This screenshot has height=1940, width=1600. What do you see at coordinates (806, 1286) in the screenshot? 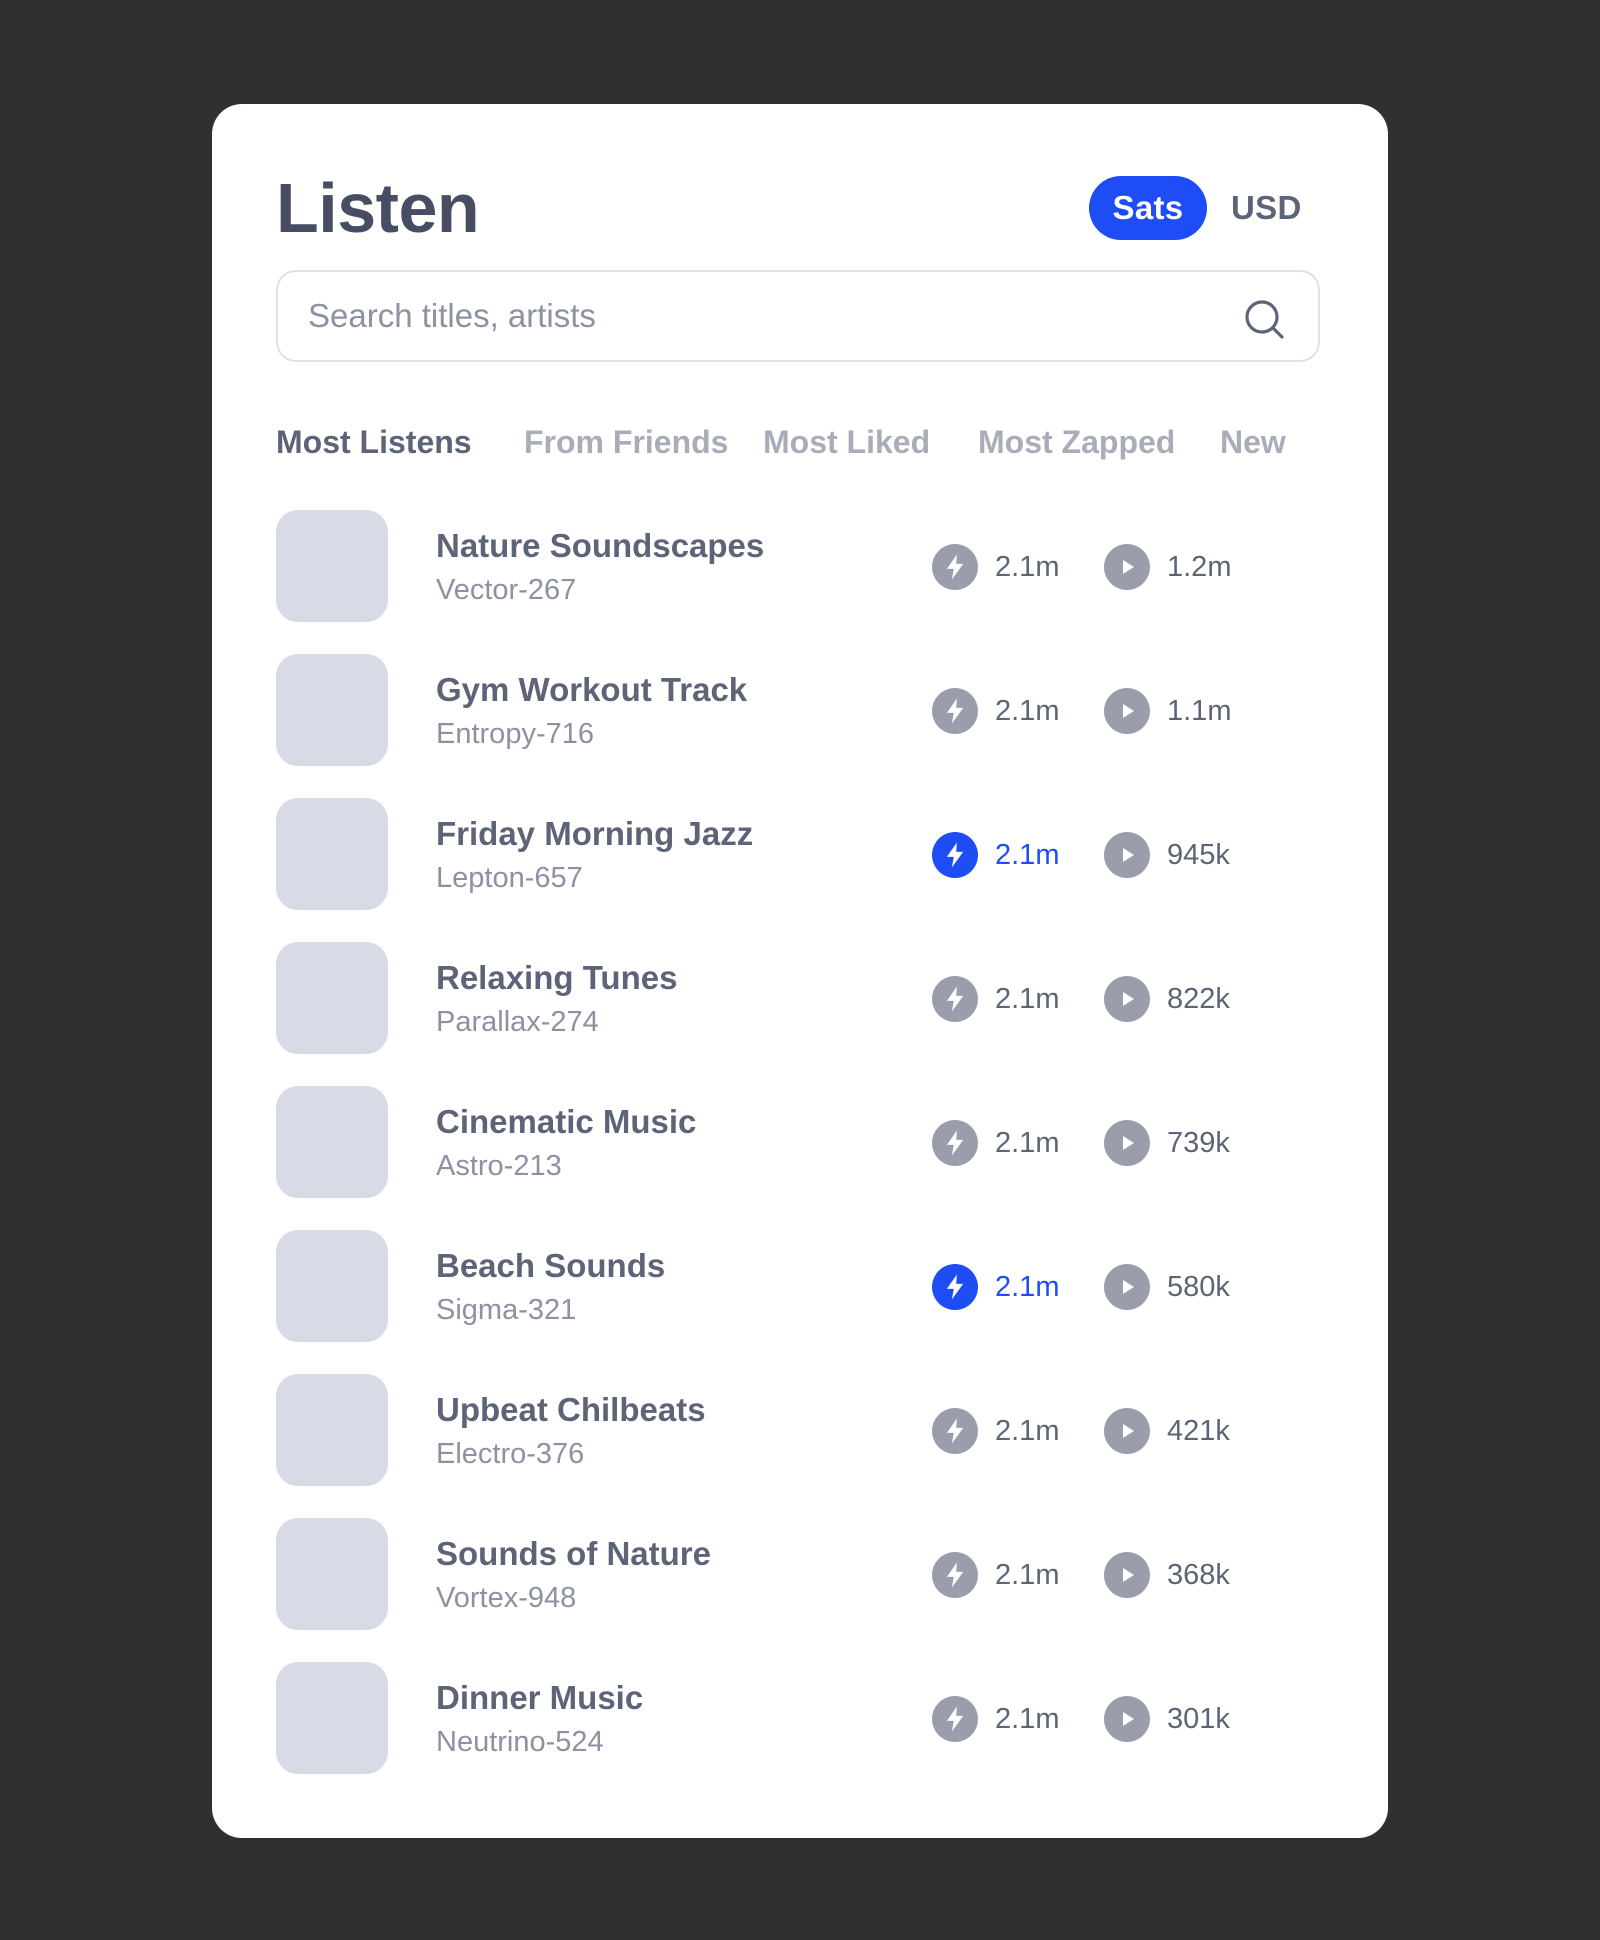
I see `track-row: Beach Sounds Sigma-321 2.1m 580k` at bounding box center [806, 1286].